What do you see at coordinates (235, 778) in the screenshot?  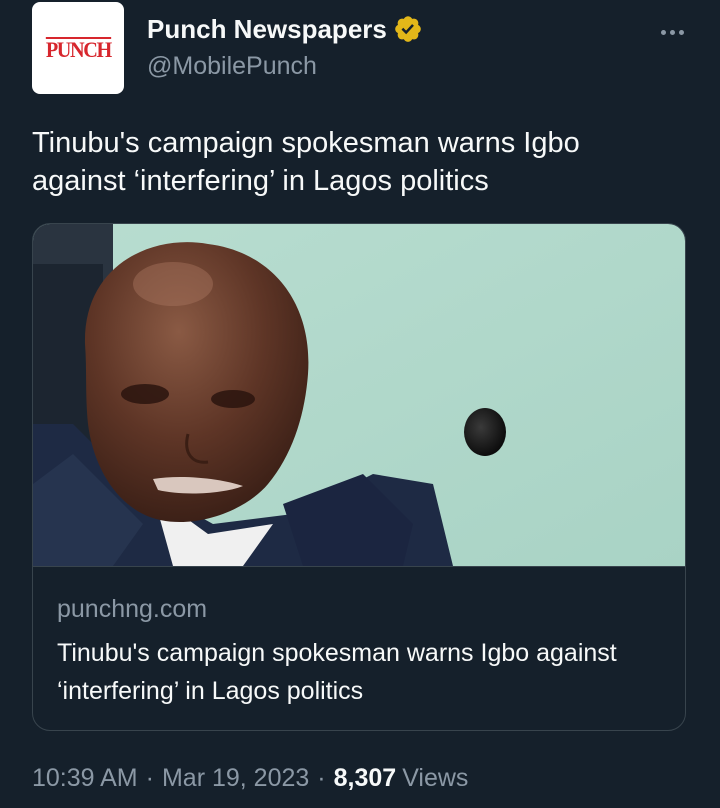 I see `tweet-date: Mar 19, 2023` at bounding box center [235, 778].